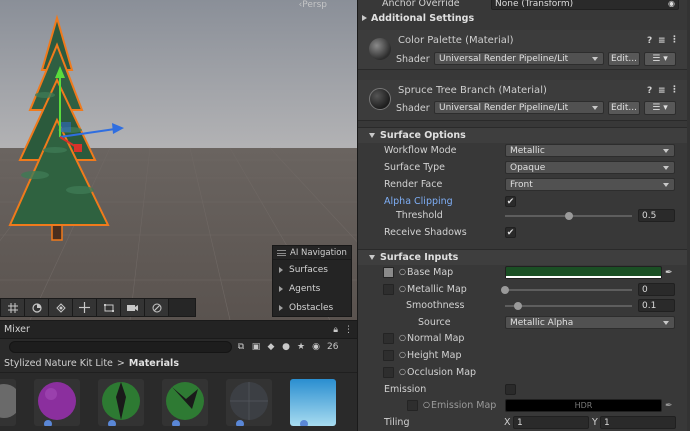  Describe the element at coordinates (178, 330) in the screenshot. I see `project-tabbar: Mixer 🔒︎ ⋮` at that location.